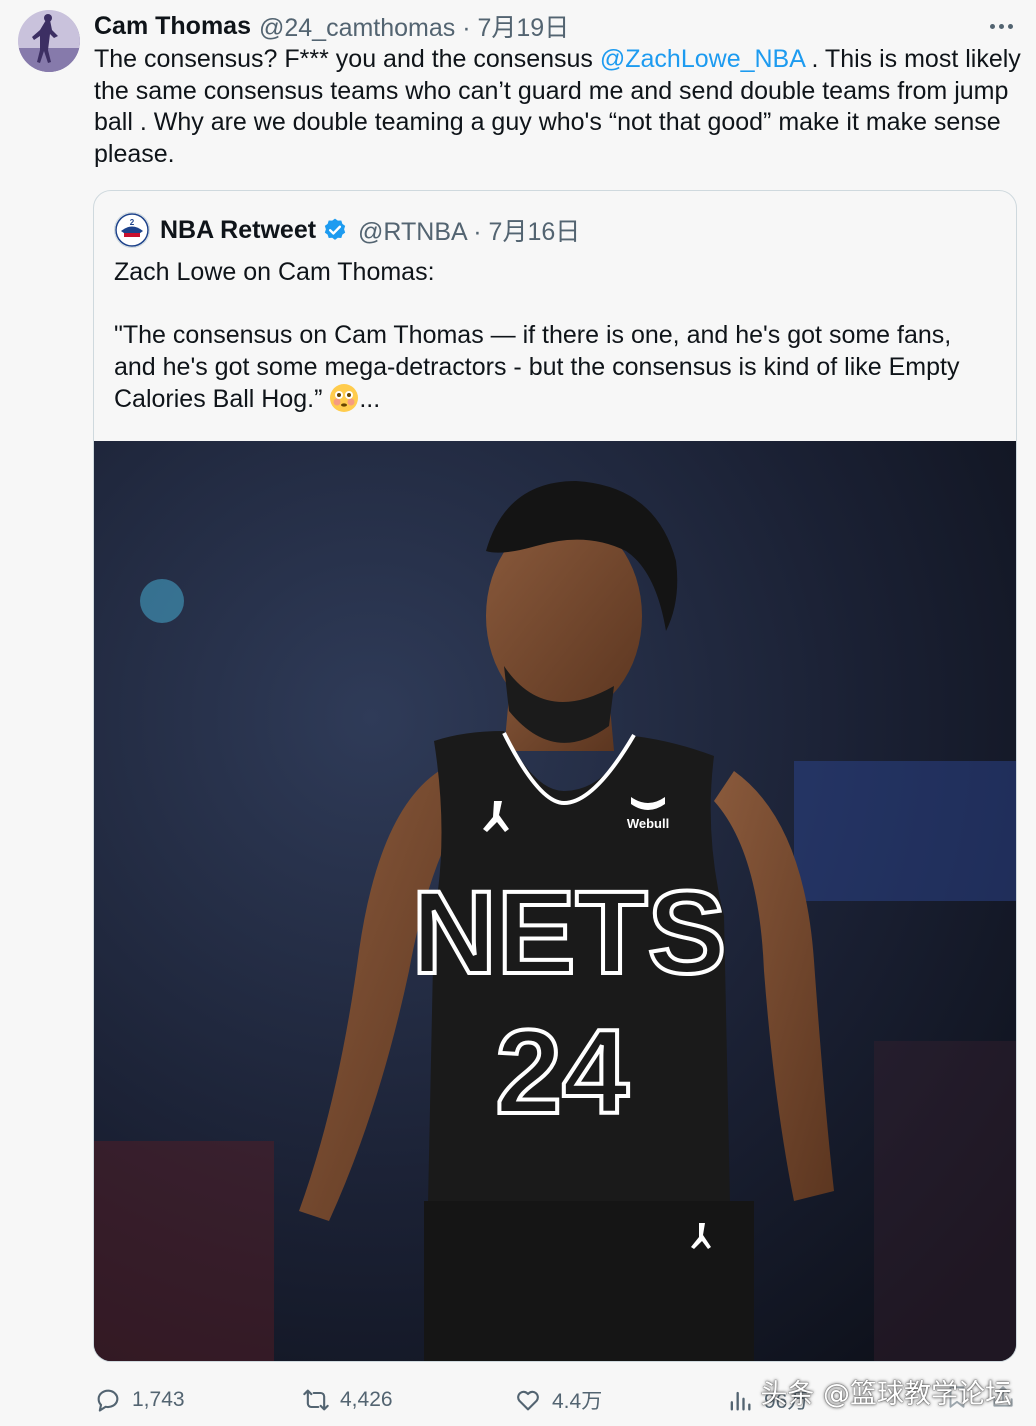 The width and height of the screenshot is (1036, 1426). I want to click on author-handle-date: @24_camthomas · 7月19日, so click(414, 26).